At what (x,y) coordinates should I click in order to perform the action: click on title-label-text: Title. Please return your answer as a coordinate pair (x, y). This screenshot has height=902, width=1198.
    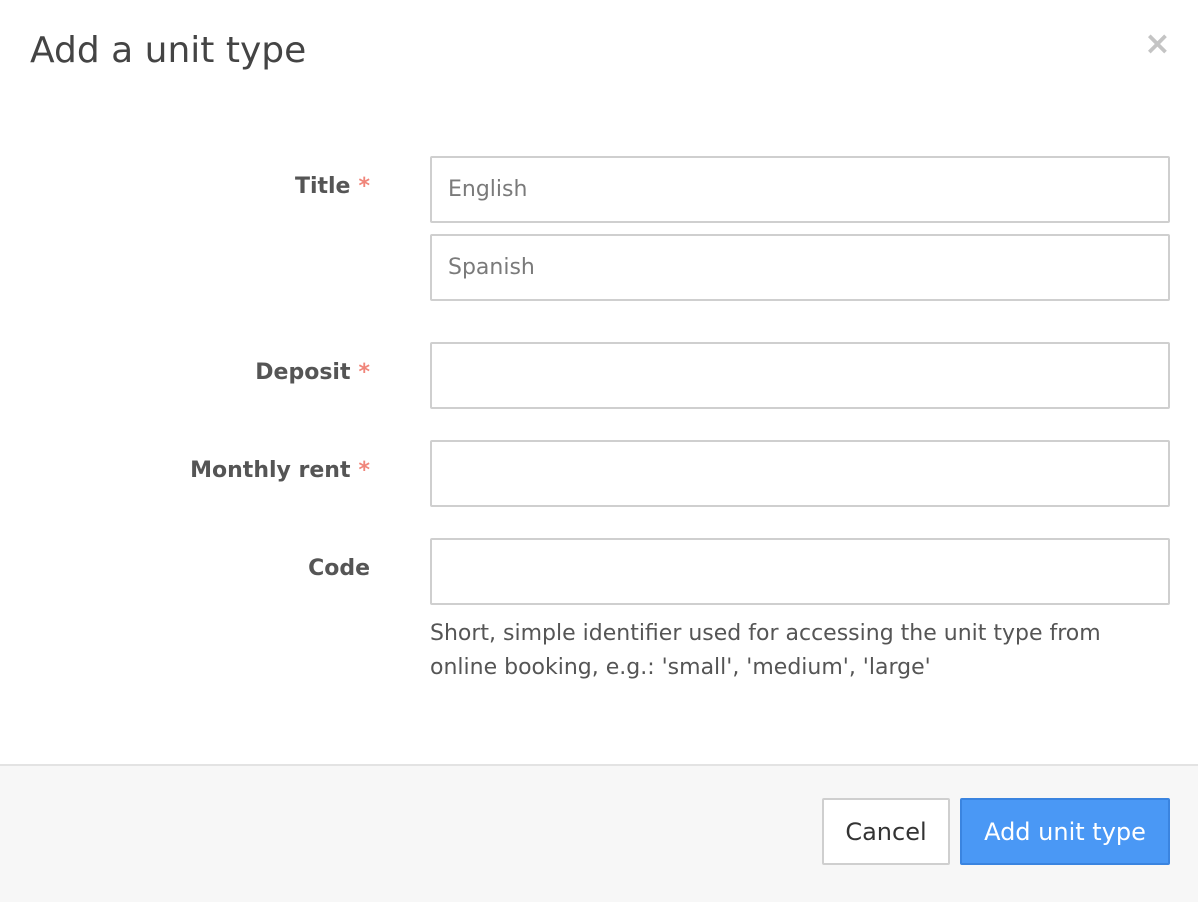
    Looking at the image, I should click on (322, 186).